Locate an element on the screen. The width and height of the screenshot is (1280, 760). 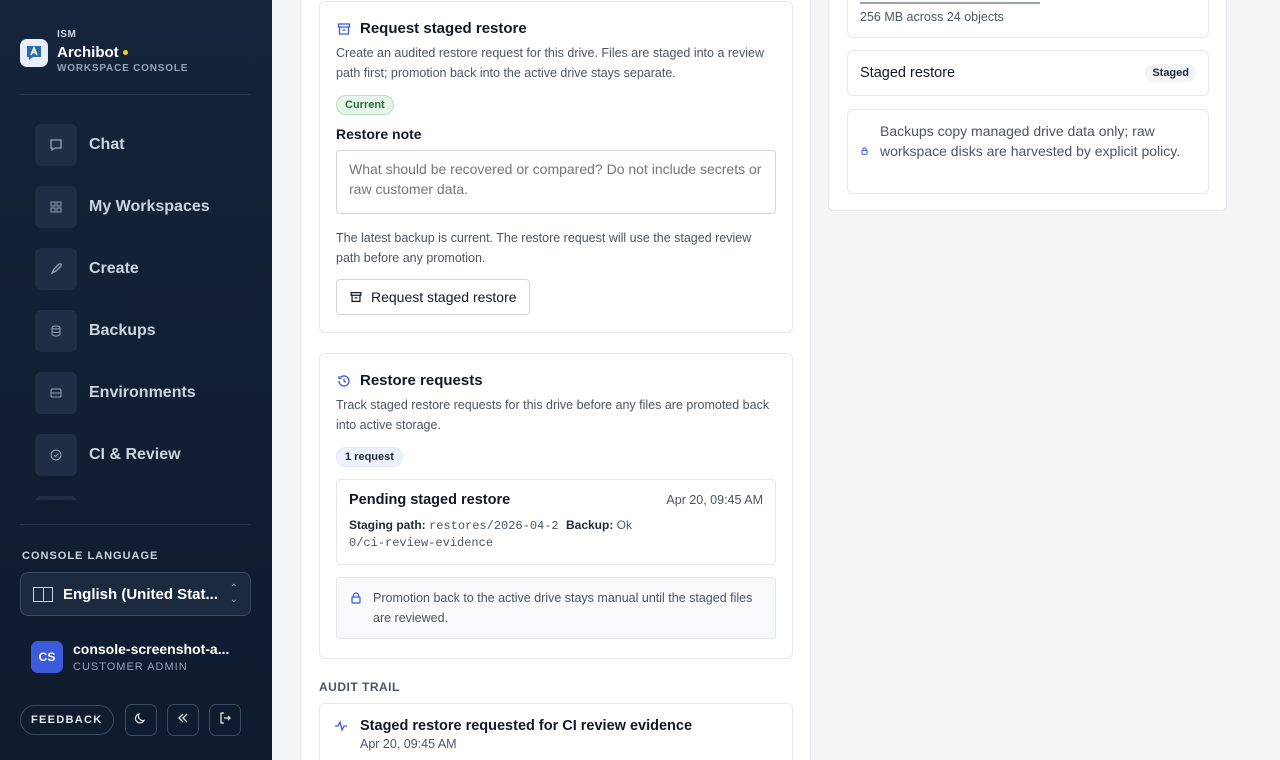
button-label: Request staged restore is located at coordinates (444, 297).